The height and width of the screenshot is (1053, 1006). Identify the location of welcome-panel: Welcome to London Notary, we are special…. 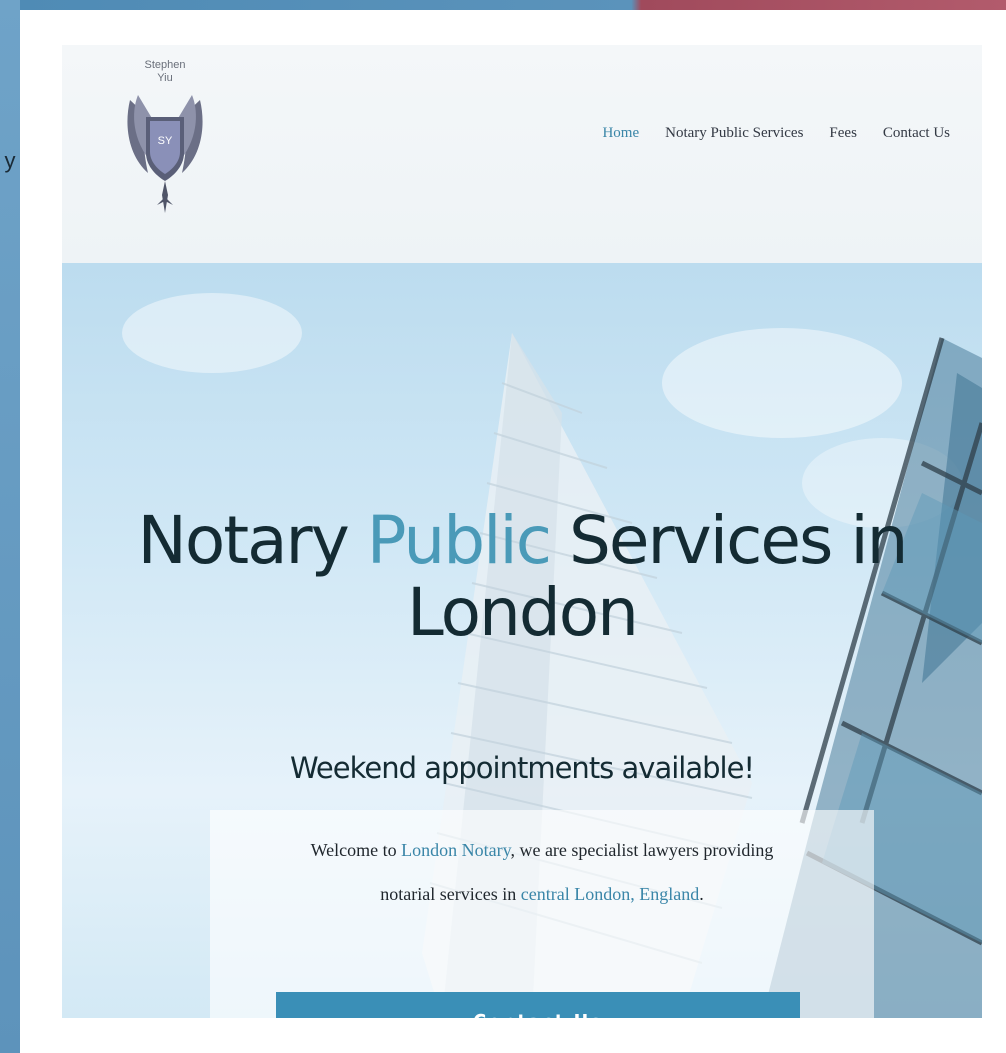
(542, 914).